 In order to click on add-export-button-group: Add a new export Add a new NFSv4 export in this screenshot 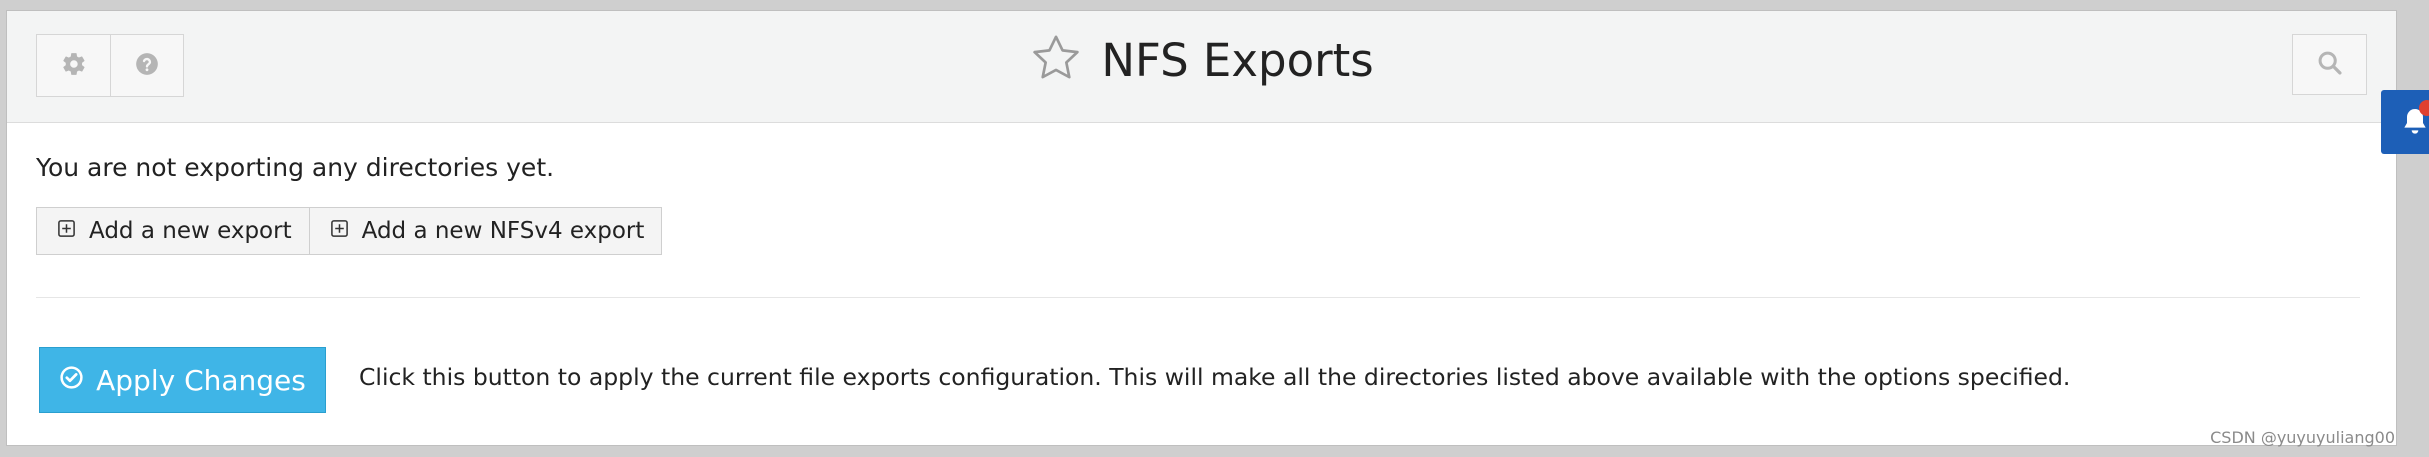, I will do `click(349, 231)`.